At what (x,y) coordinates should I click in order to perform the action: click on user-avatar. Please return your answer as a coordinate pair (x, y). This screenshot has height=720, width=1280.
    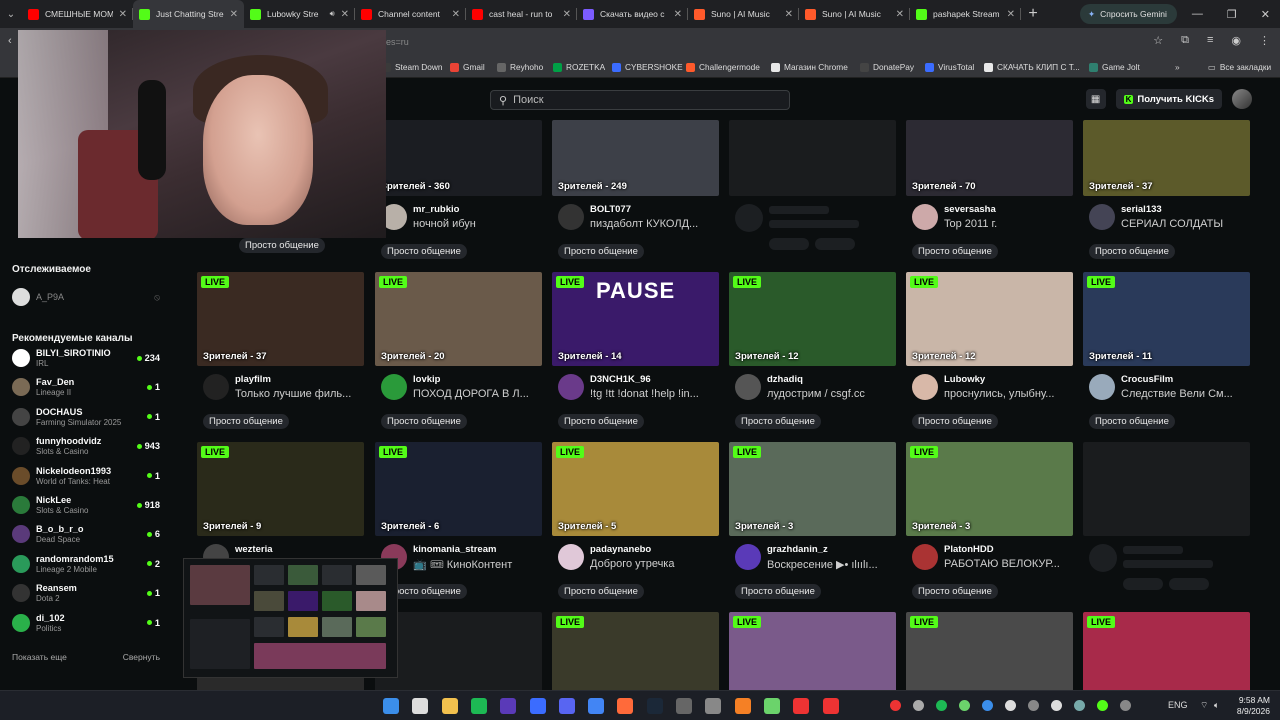
    Looking at the image, I should click on (1242, 99).